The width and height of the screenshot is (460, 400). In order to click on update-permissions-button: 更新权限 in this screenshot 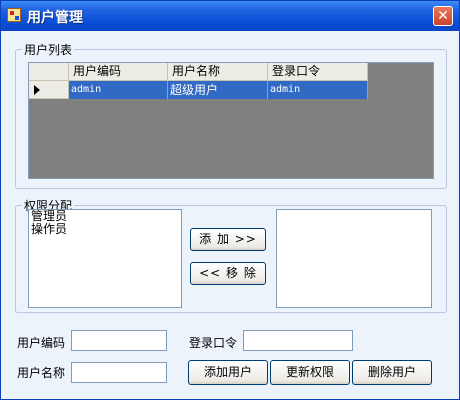, I will do `click(310, 372)`.